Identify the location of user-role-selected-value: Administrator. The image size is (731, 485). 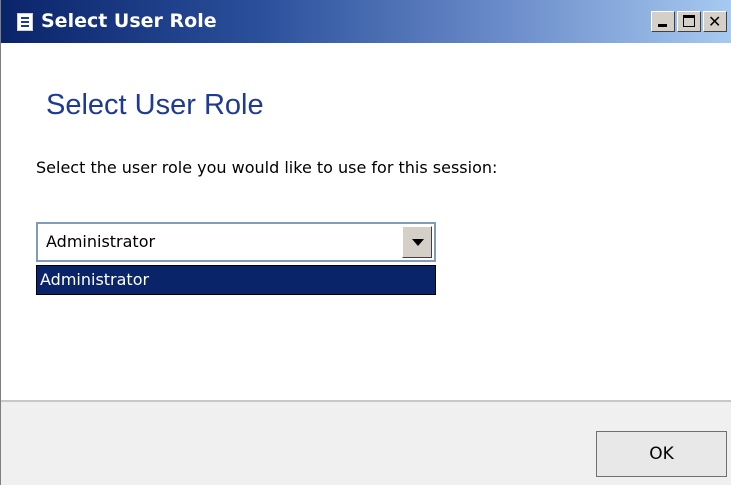
(101, 241).